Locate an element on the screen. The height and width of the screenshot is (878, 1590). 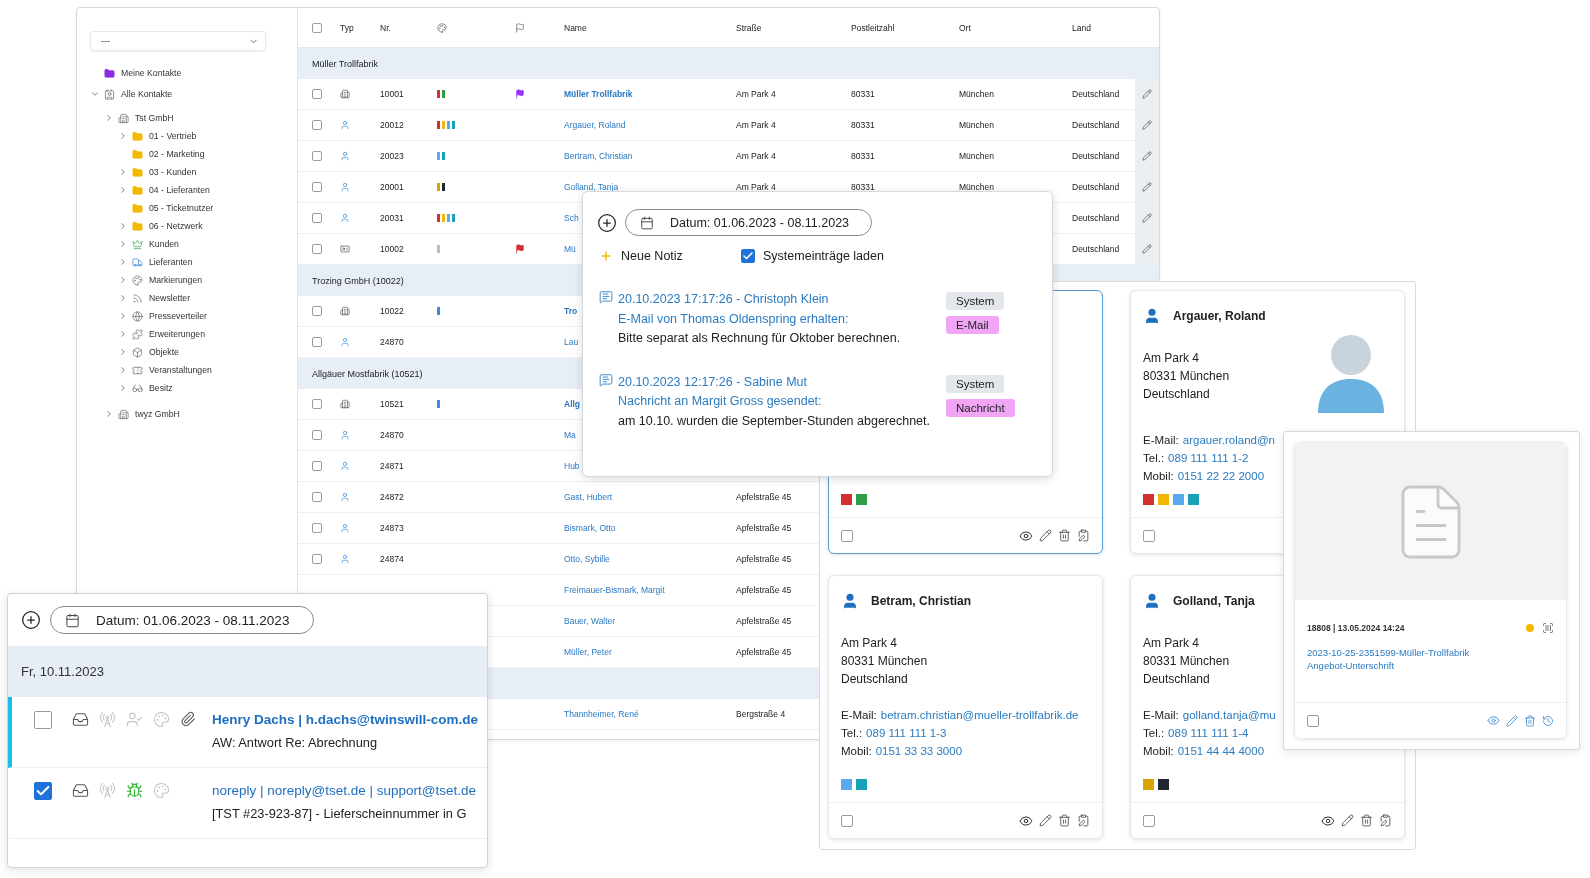
contact-link: 089 111 111 1-3 is located at coordinates (906, 733).